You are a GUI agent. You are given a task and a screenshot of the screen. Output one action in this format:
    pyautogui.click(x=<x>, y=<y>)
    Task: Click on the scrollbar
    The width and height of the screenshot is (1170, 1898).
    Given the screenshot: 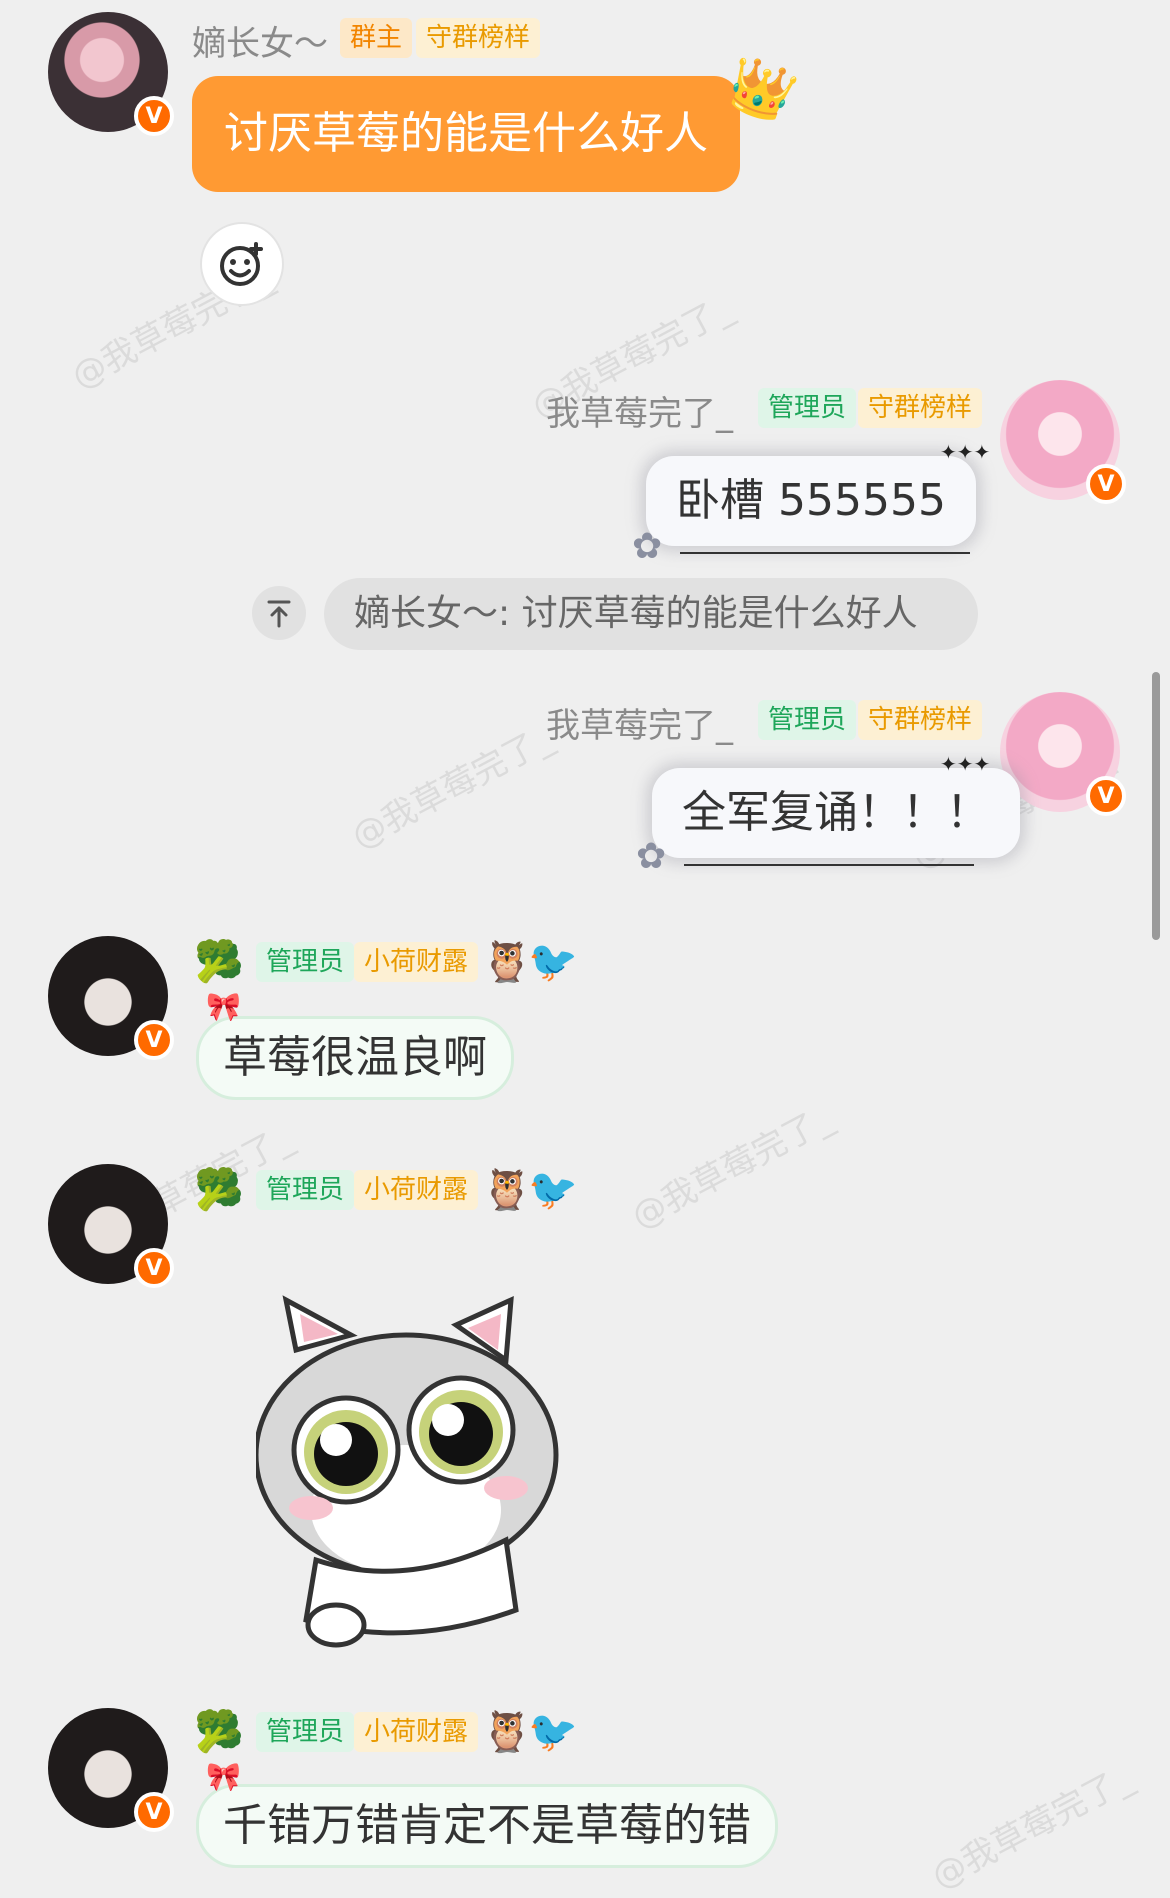 What is the action you would take?
    pyautogui.click(x=1156, y=806)
    